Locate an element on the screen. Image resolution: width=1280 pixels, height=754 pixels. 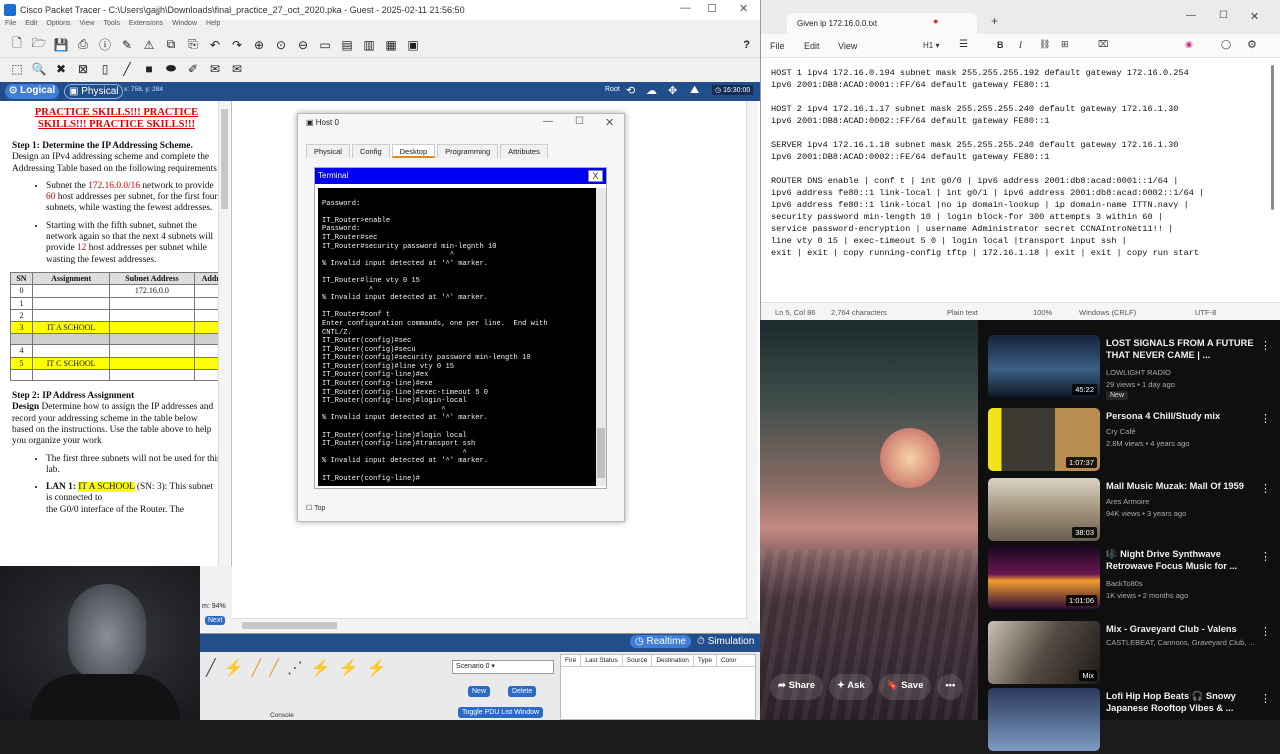
delete-scenario-button: Delete is located at coordinates (522, 691).